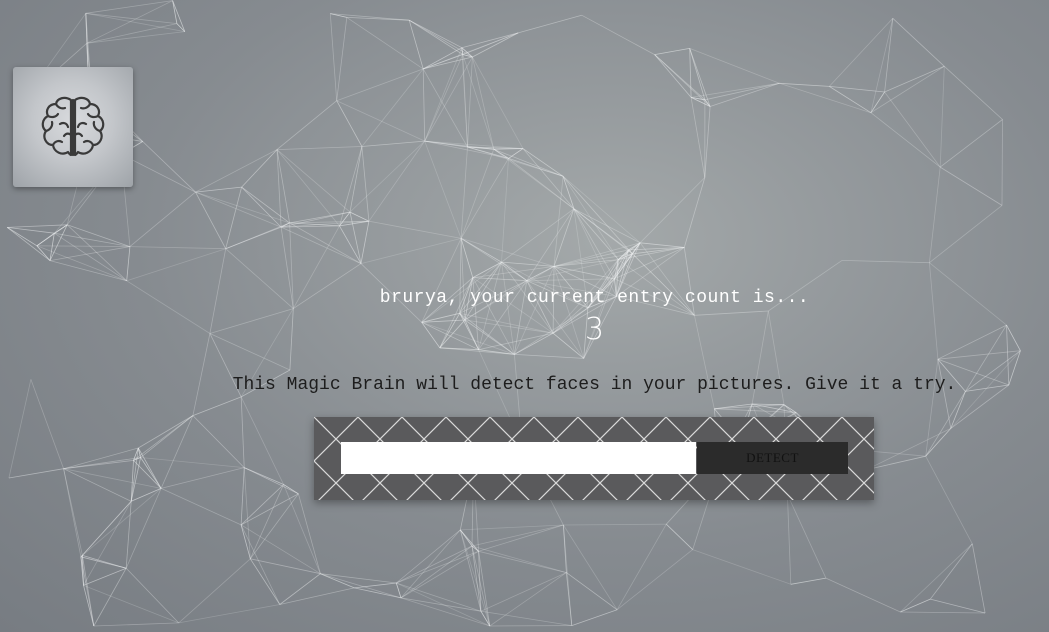 The height and width of the screenshot is (632, 1049). What do you see at coordinates (594, 329) in the screenshot?
I see `entry-count-value: 3` at bounding box center [594, 329].